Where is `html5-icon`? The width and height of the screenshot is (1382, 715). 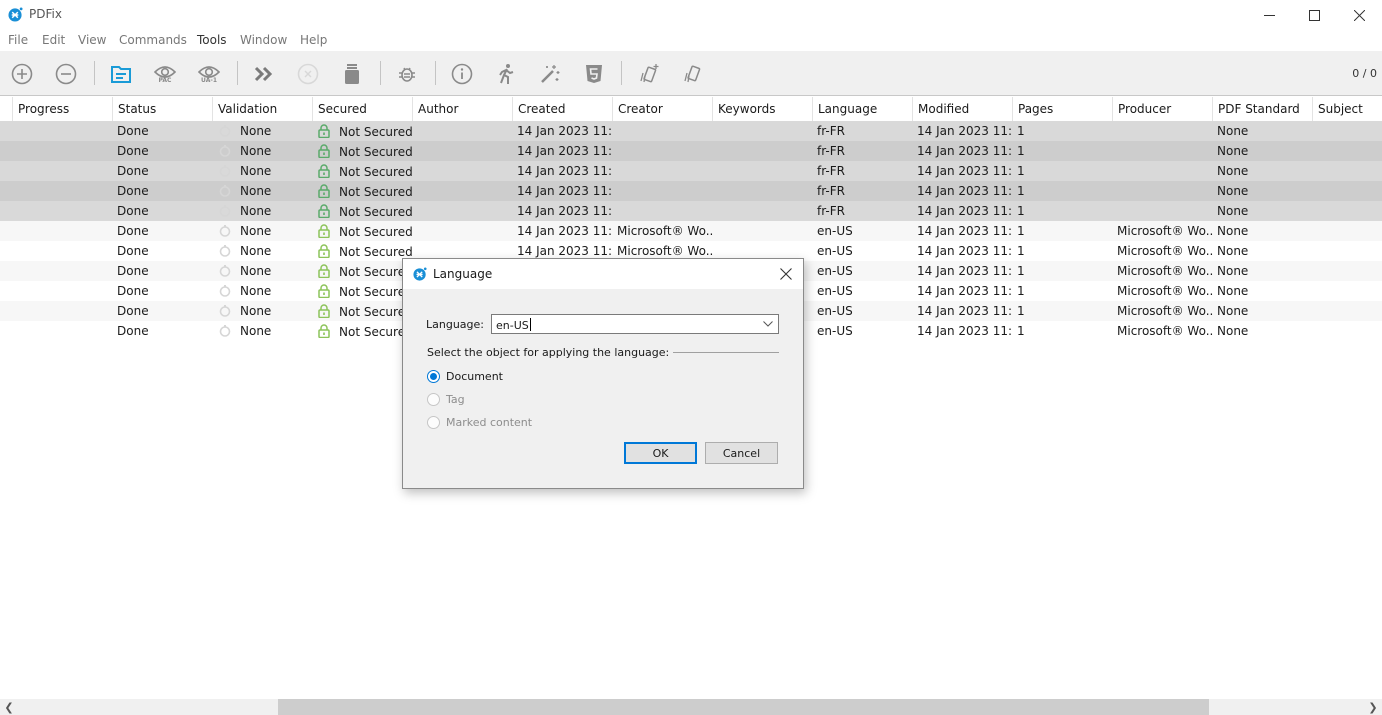 html5-icon is located at coordinates (594, 74).